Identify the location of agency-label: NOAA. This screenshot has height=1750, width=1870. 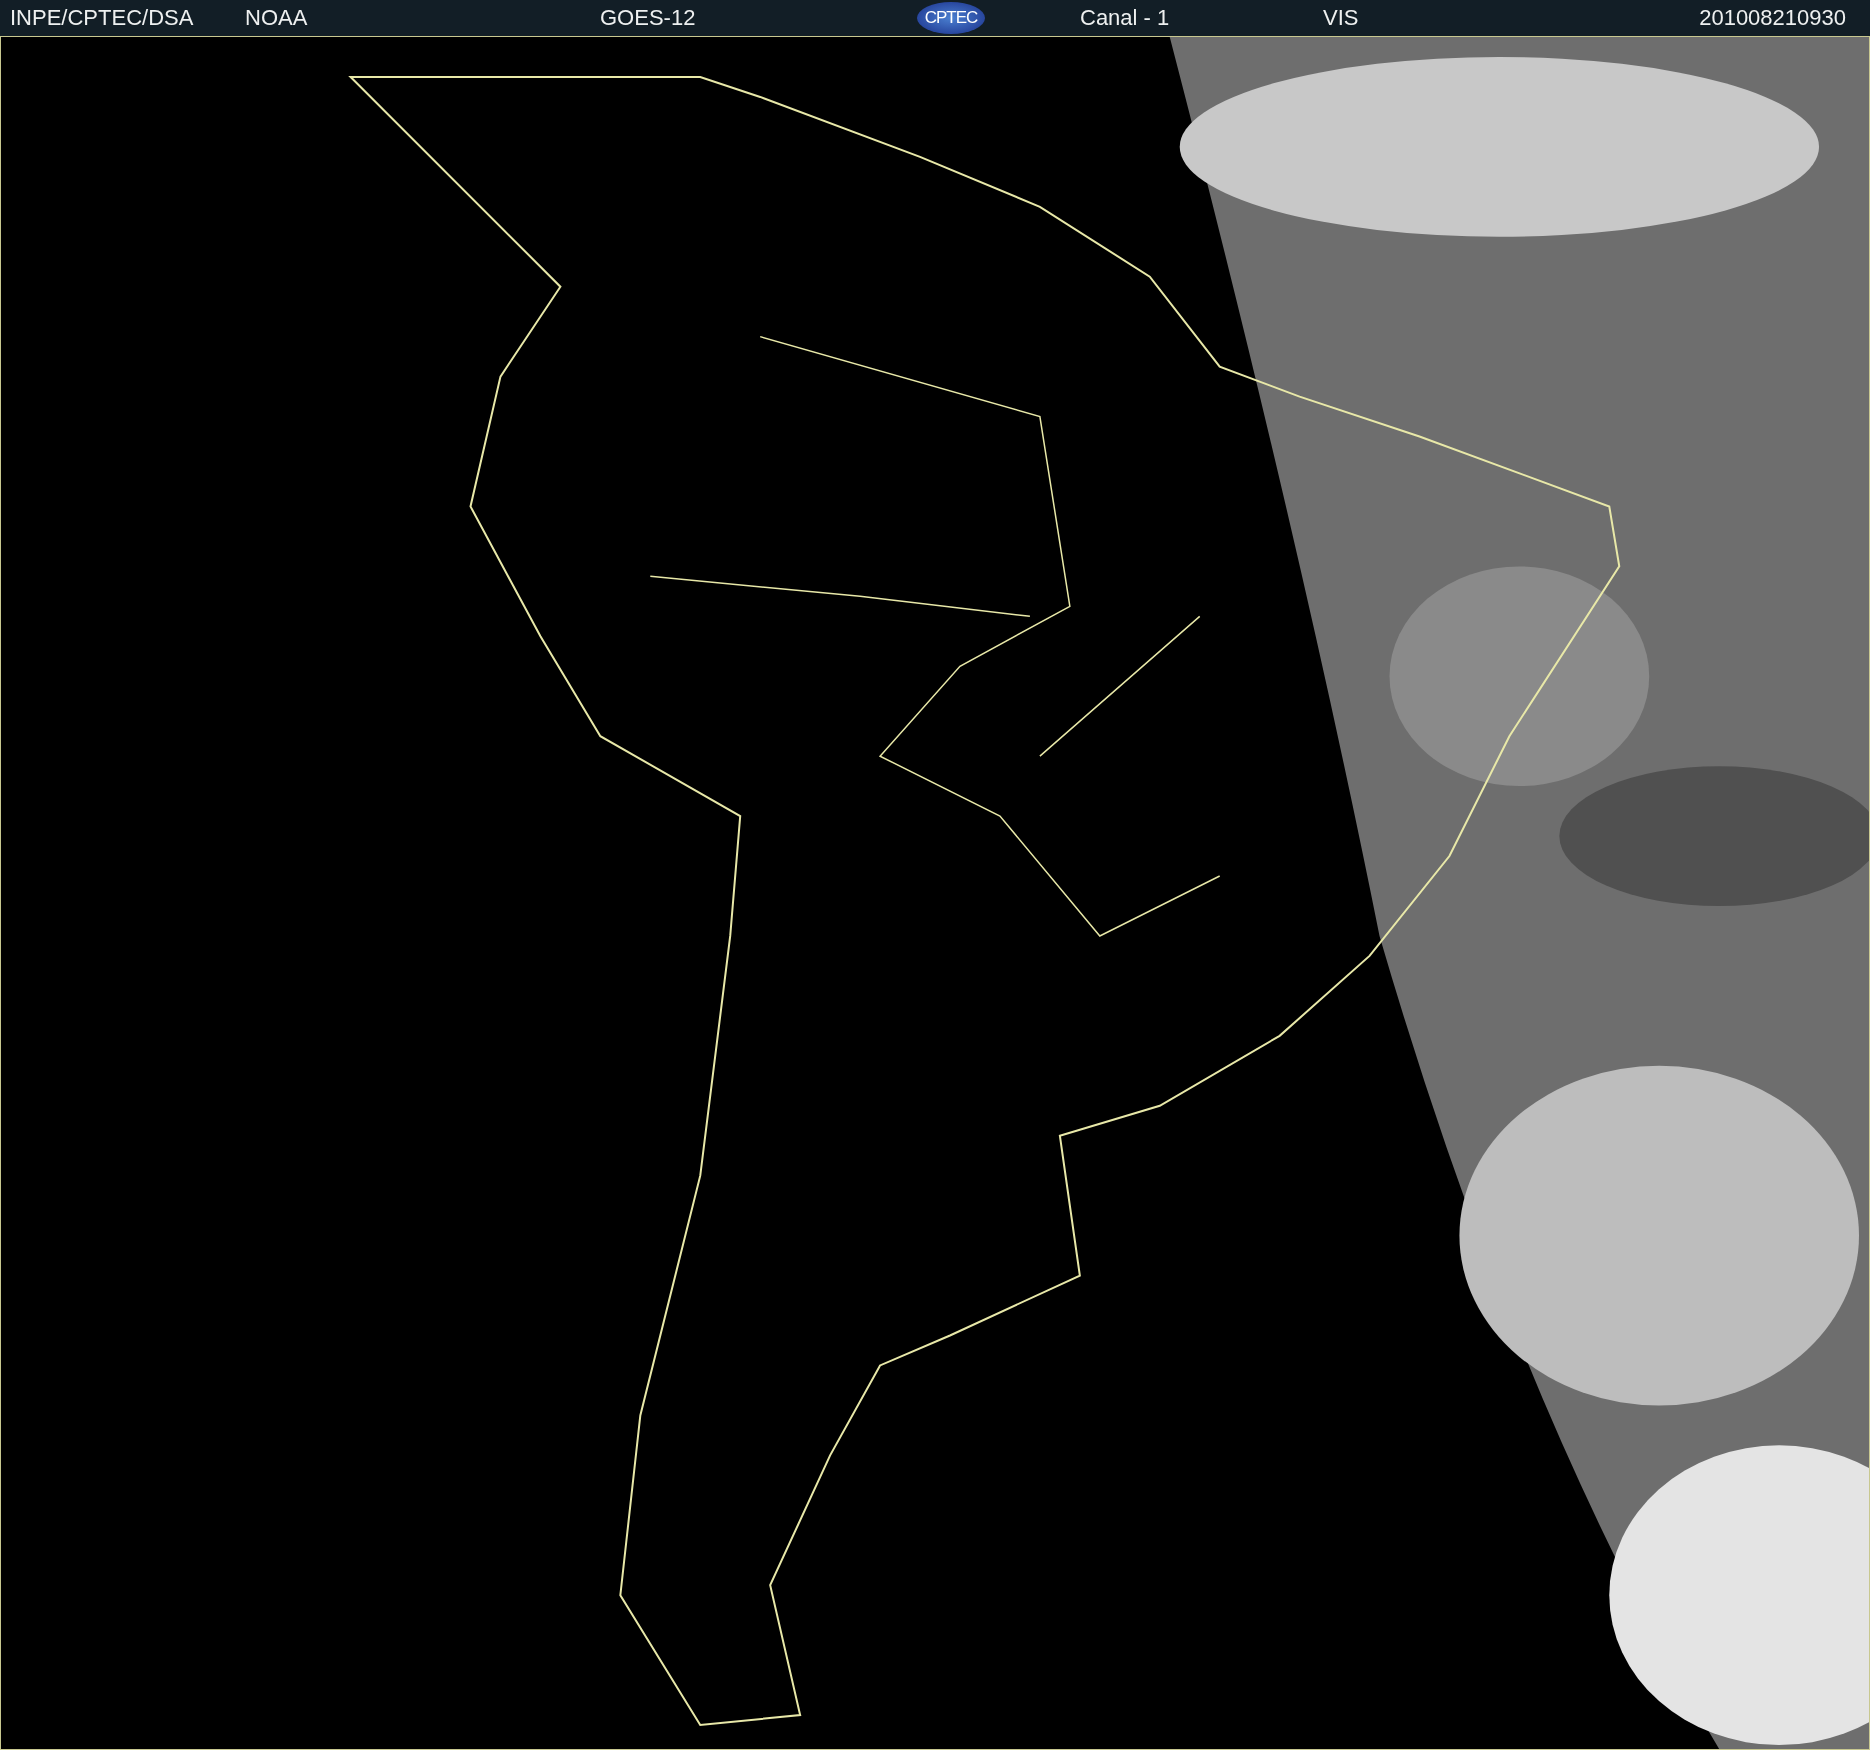
(277, 18).